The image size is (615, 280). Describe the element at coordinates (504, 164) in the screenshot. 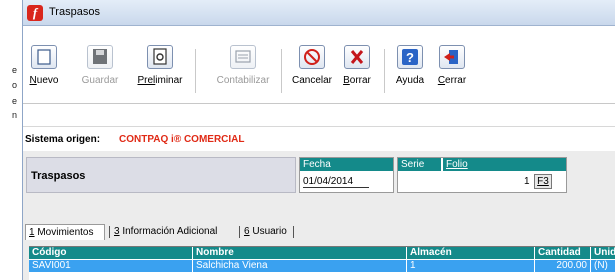

I see `folio-label: Folio` at that location.